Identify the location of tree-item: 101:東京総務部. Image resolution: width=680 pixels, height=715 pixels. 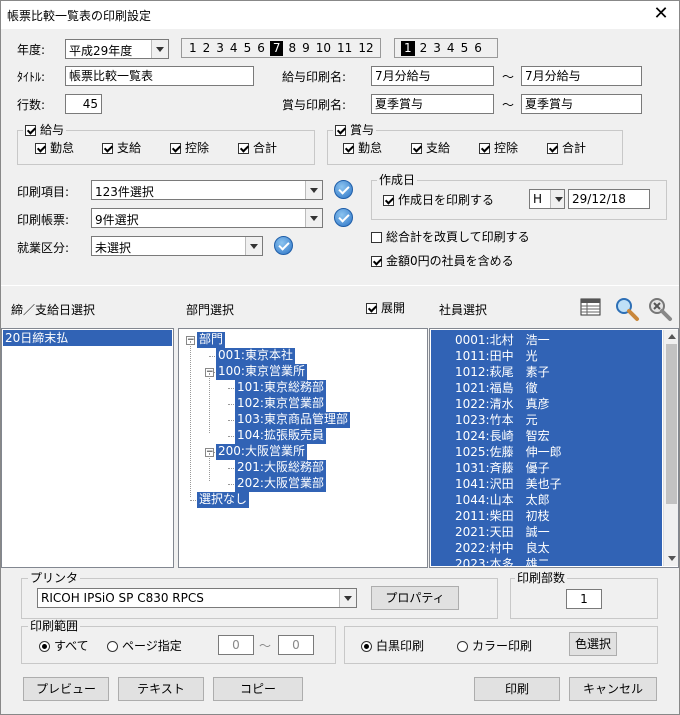
(280, 388).